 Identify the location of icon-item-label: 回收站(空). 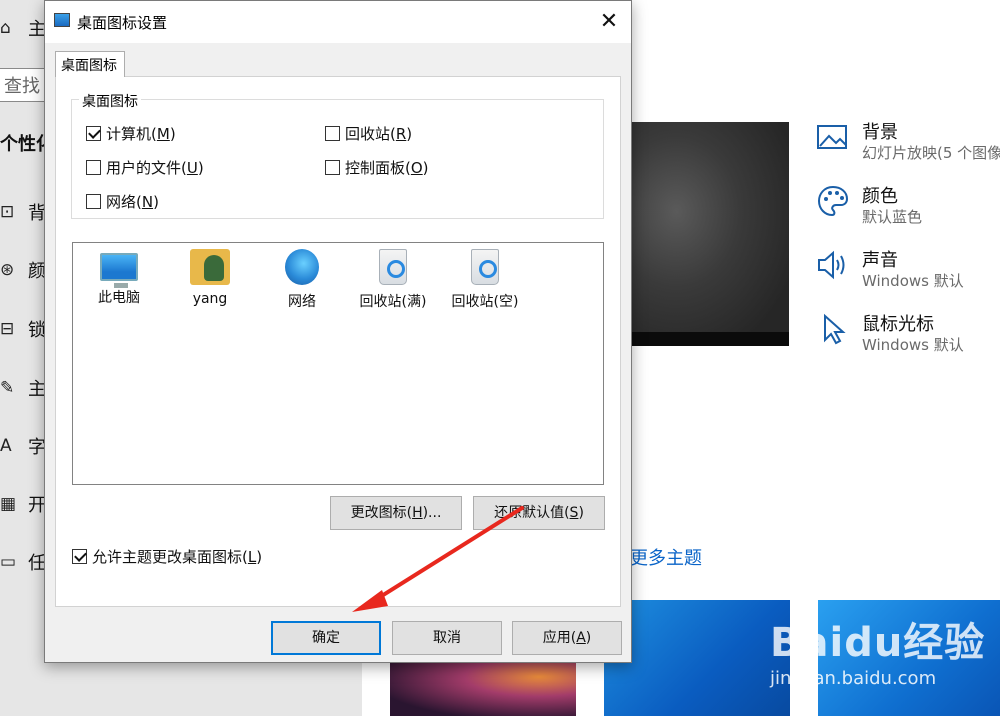
(485, 302).